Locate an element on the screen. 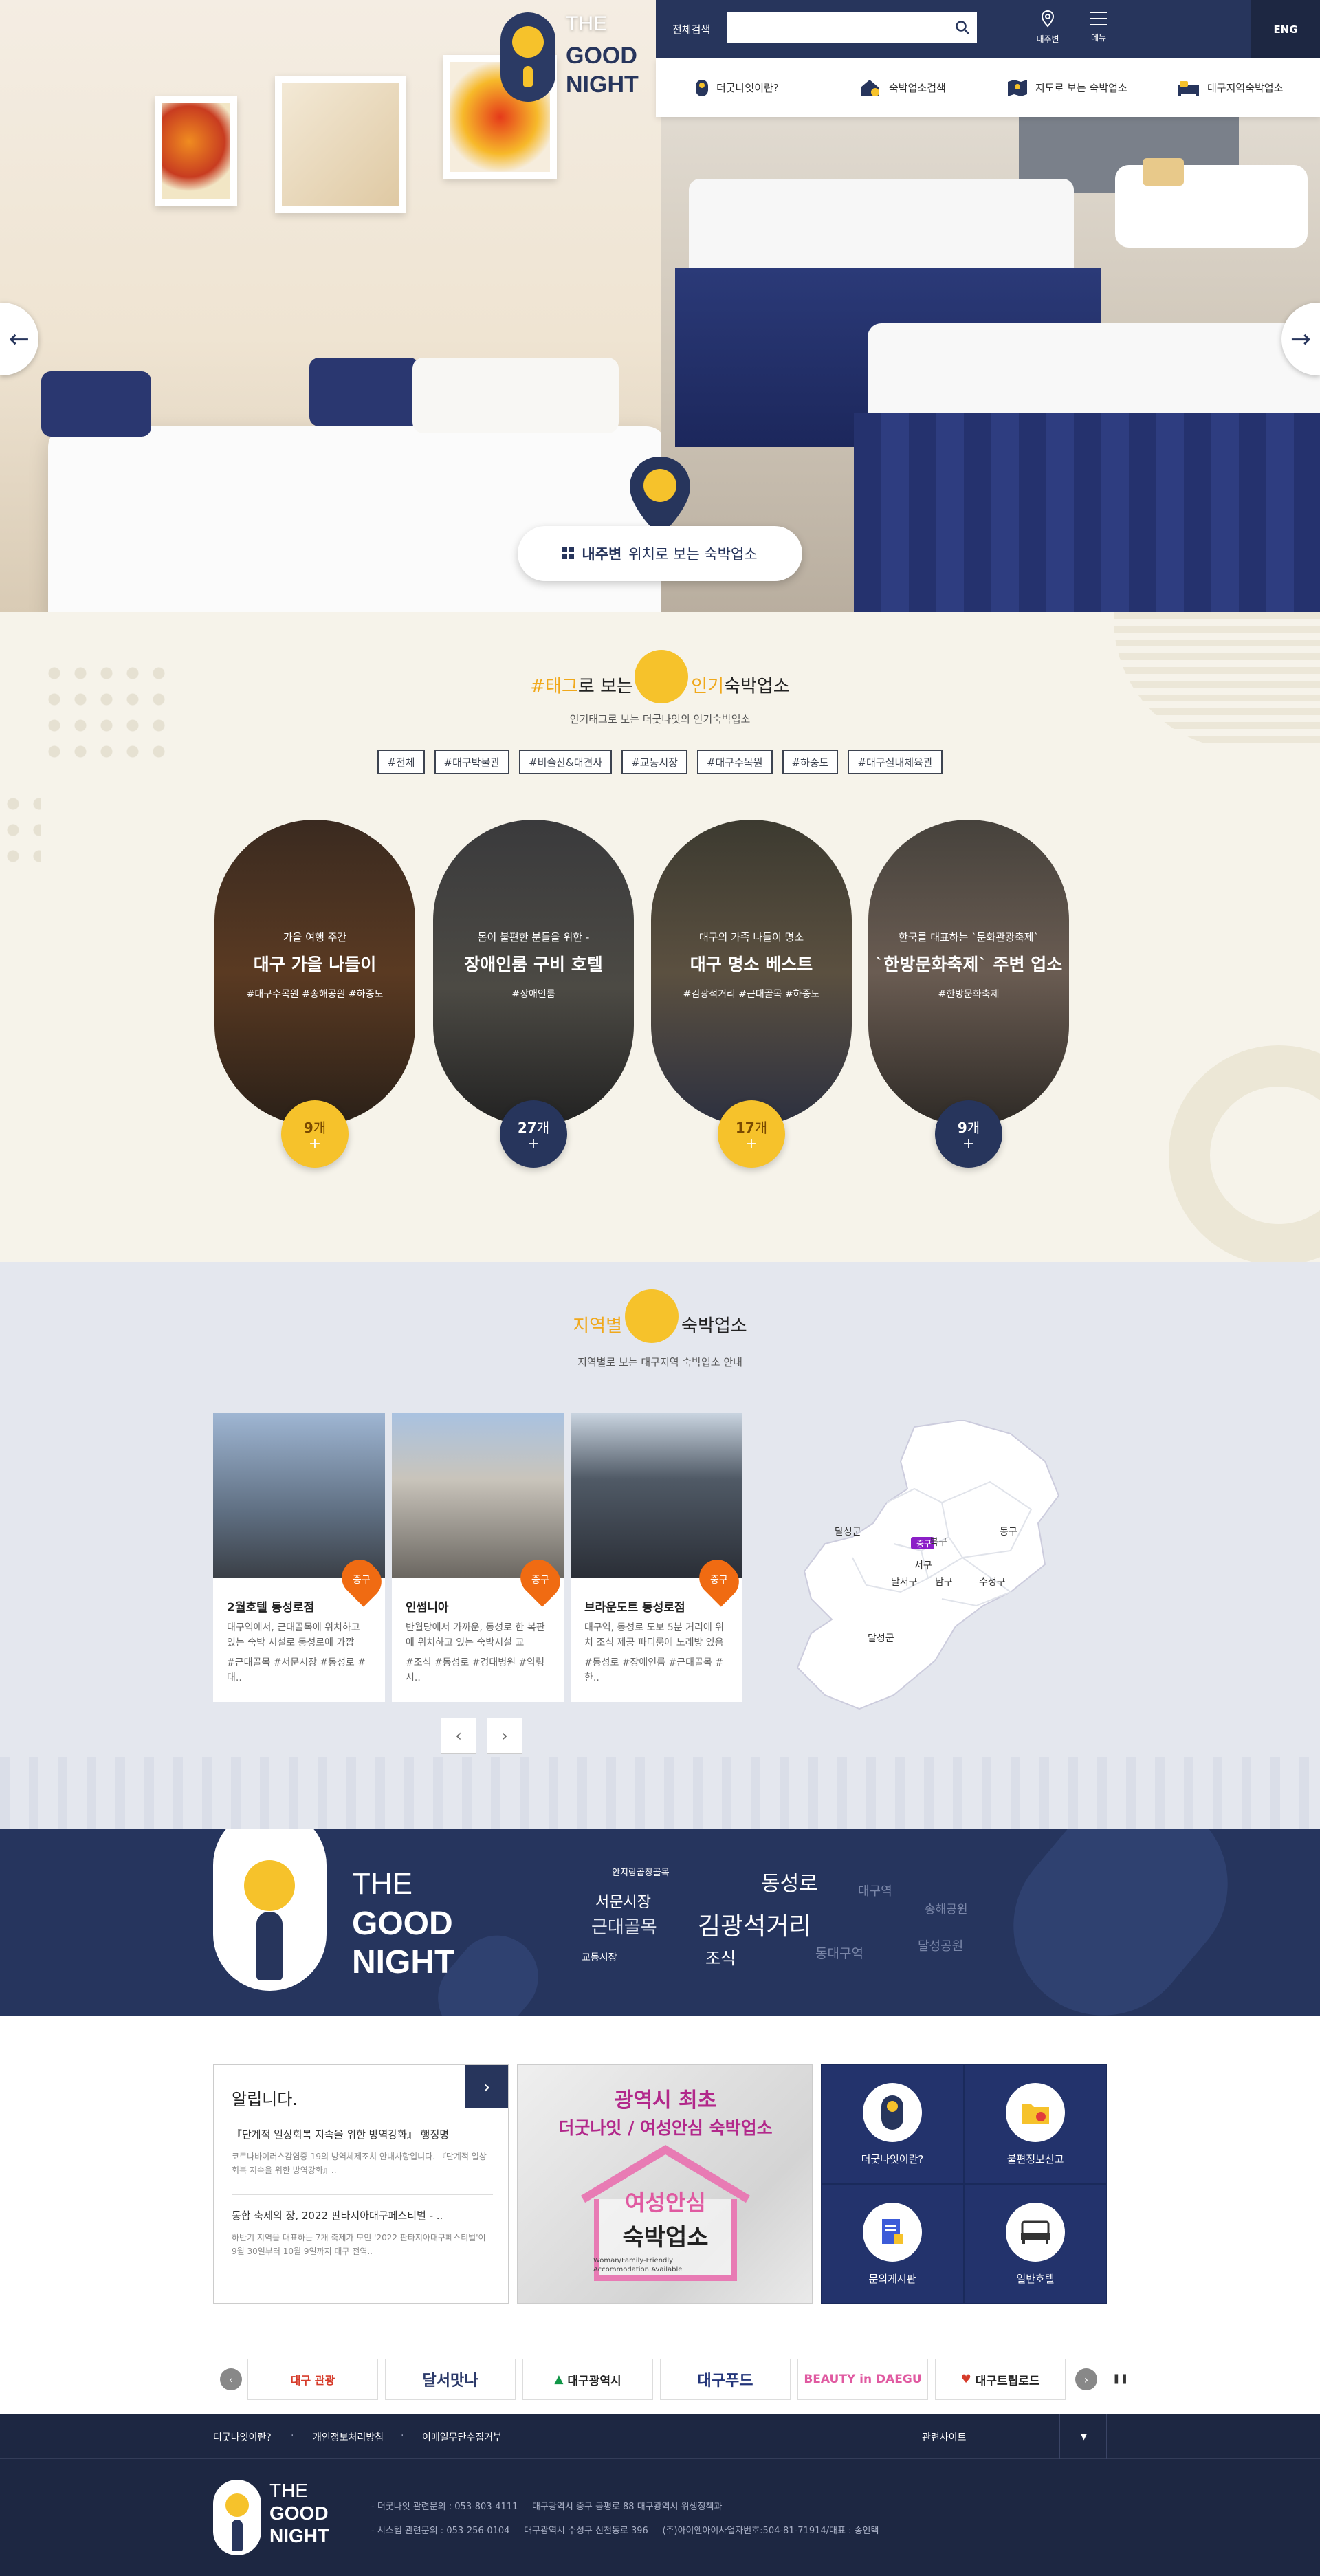 This screenshot has width=1320, height=2576. district-label-junggu: 중구 is located at coordinates (924, 1543).